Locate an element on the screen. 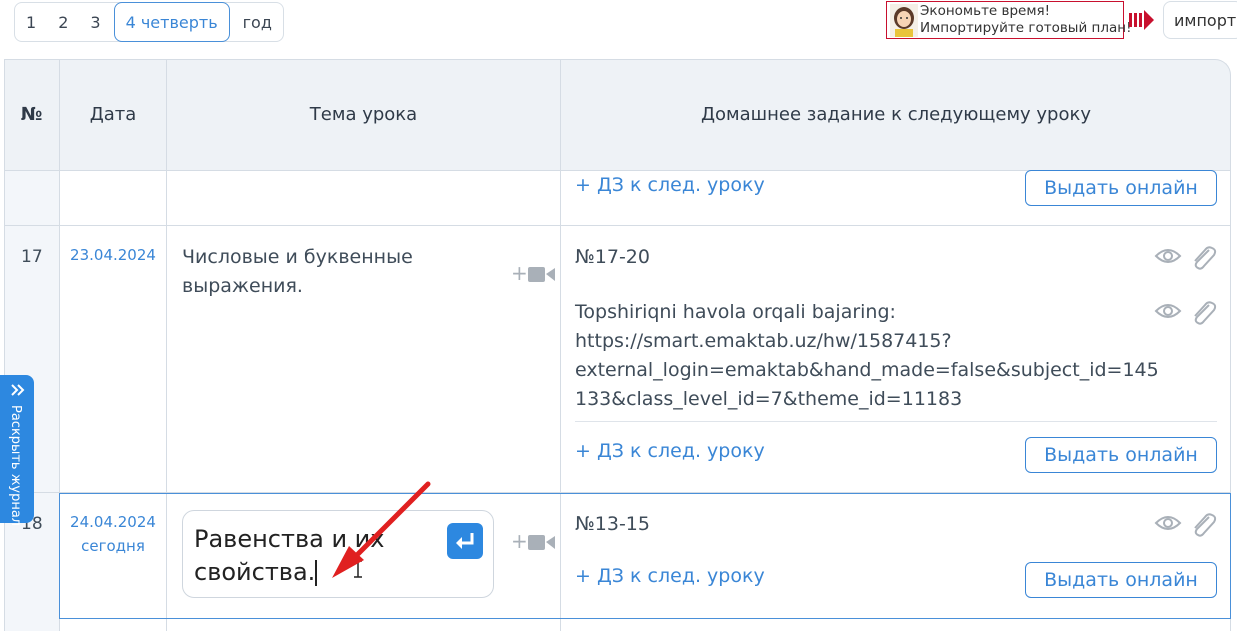  expand-journal-label: Раскрыть журнал is located at coordinates (15, 466).